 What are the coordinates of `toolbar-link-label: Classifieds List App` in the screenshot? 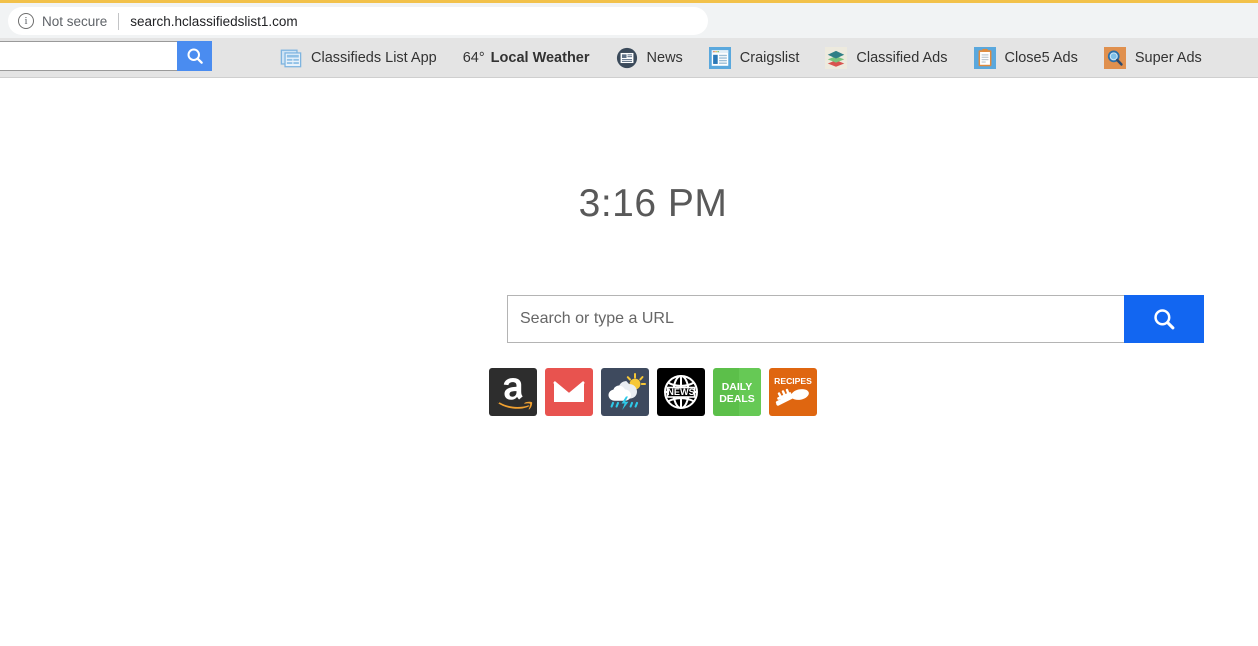 It's located at (374, 58).